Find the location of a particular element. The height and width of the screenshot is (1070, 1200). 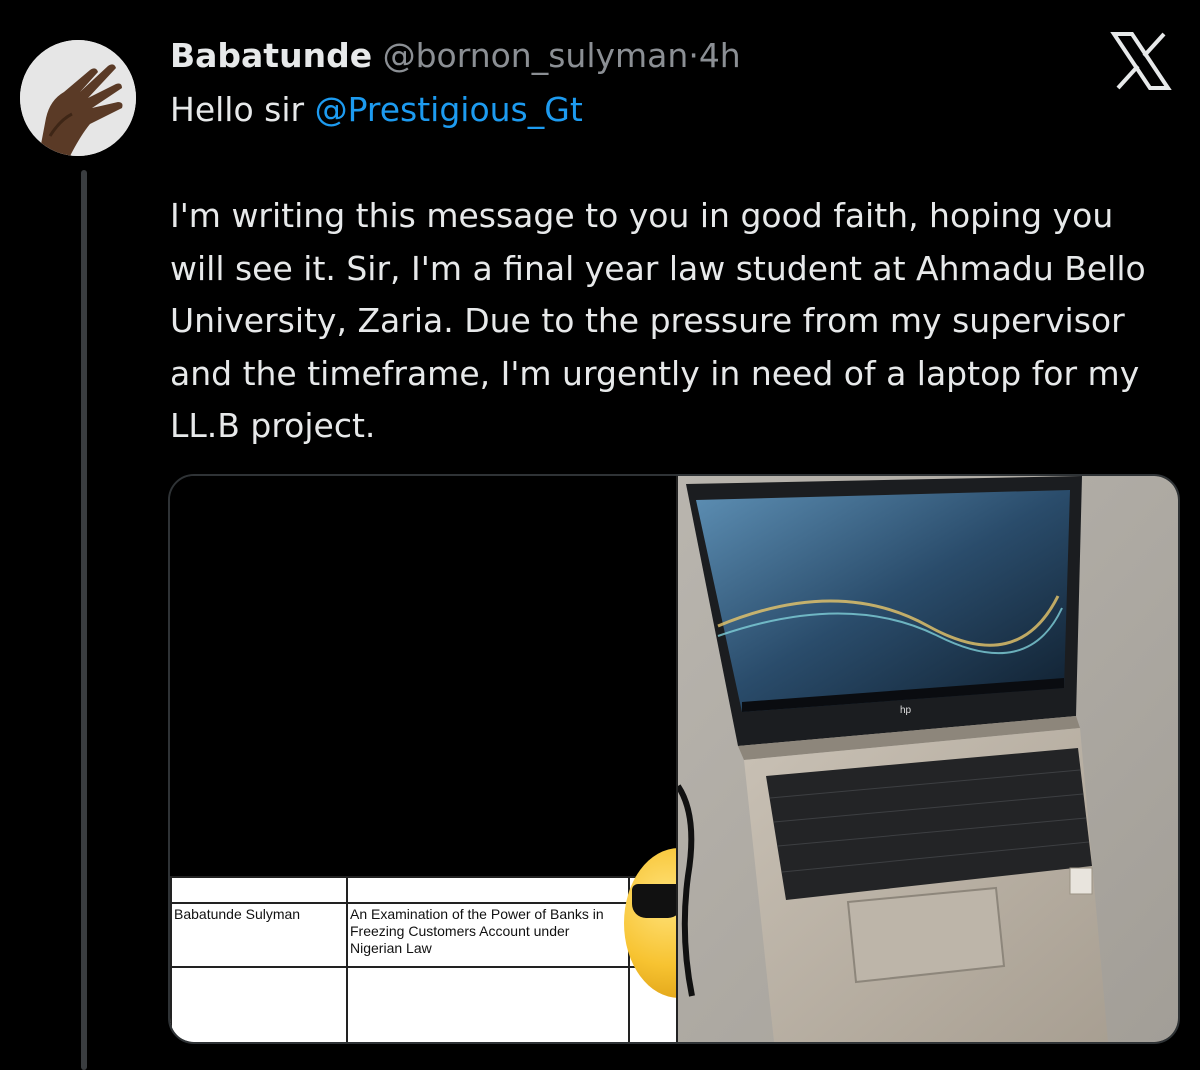

greeting-line: Hello sir @Prestigious_Gt is located at coordinates (376, 110).